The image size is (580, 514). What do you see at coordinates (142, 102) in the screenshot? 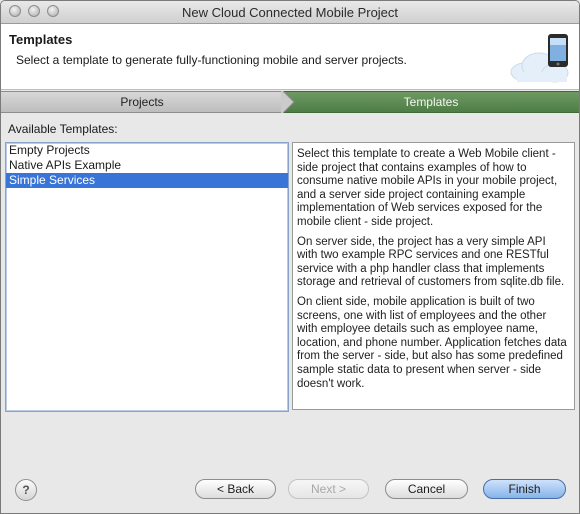
I see `step-projects: Projects` at bounding box center [142, 102].